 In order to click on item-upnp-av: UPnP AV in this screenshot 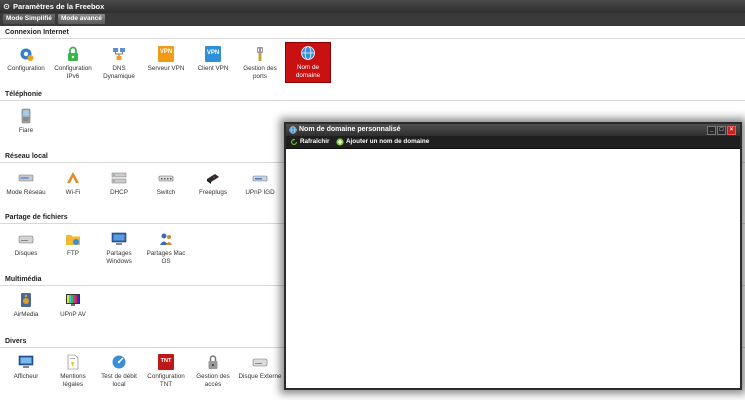, I will do `click(73, 305)`.